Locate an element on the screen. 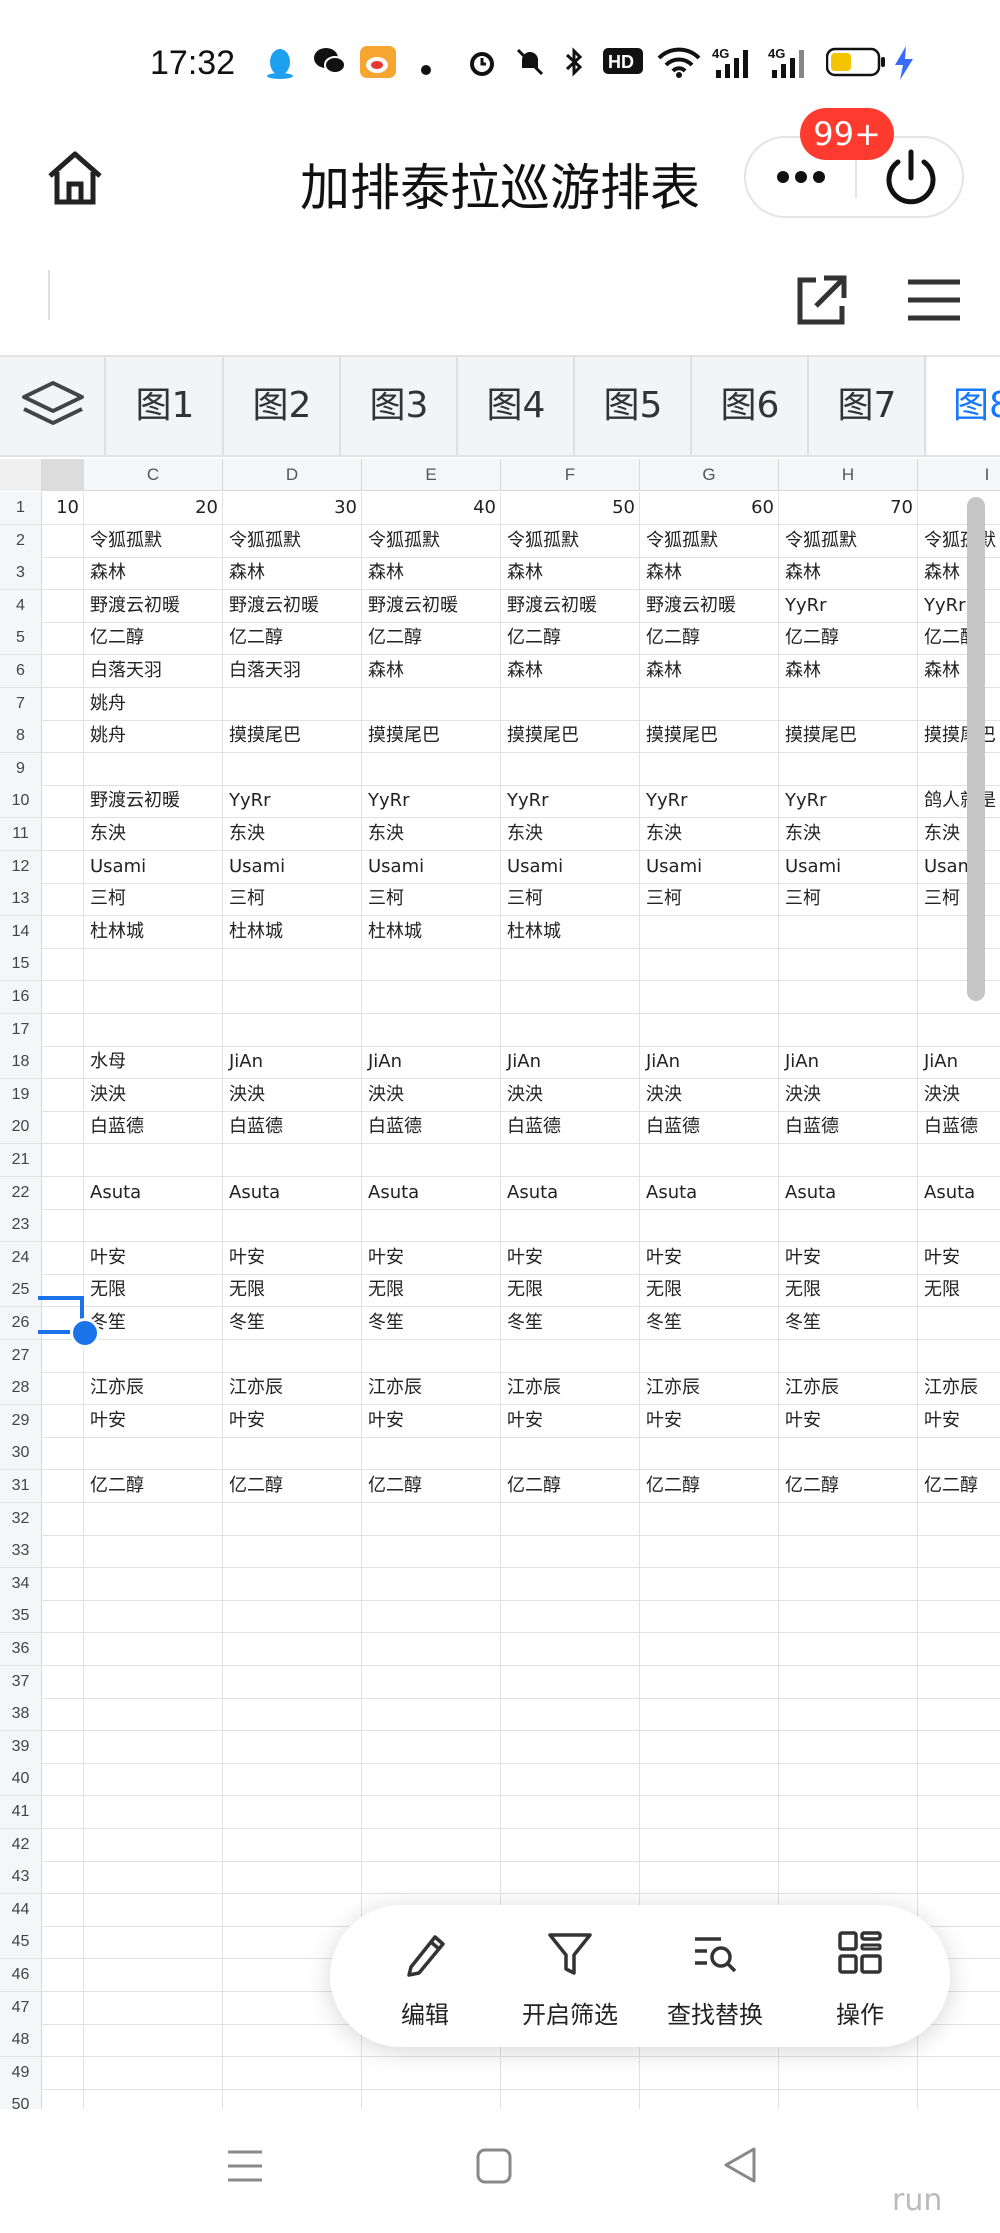  column-header: E is located at coordinates (431, 475).